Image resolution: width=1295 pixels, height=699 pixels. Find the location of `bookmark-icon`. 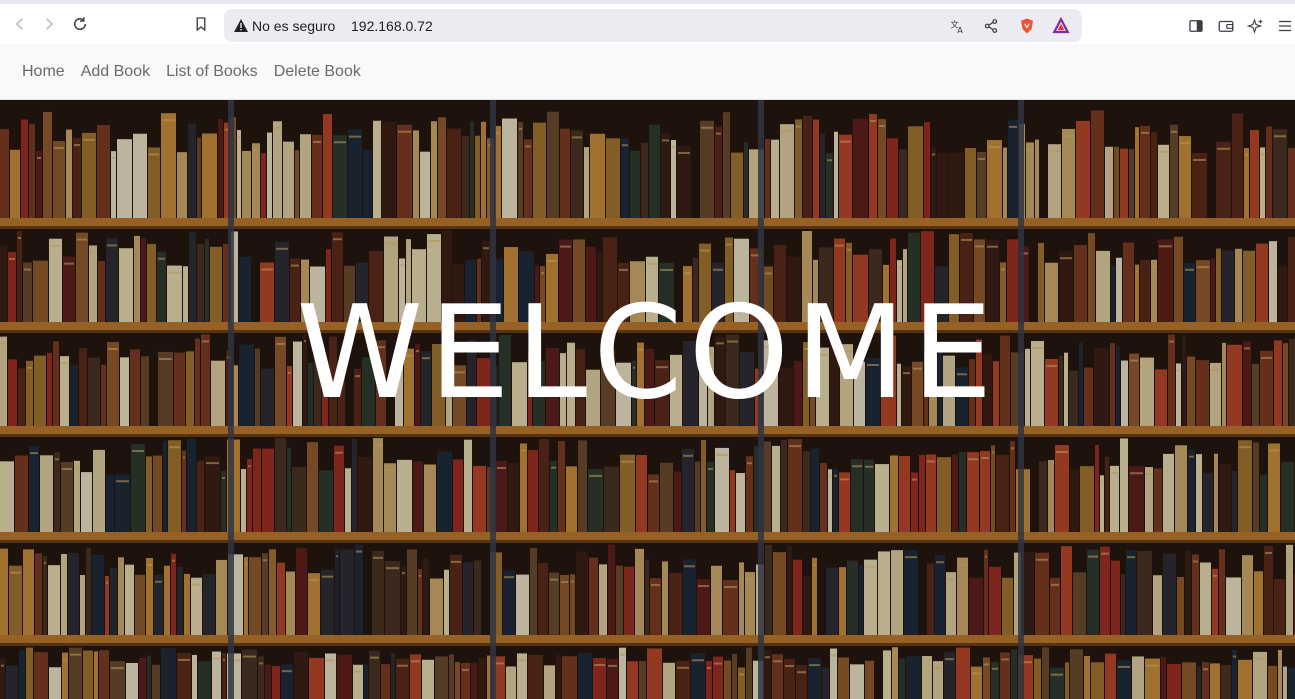

bookmark-icon is located at coordinates (201, 24).